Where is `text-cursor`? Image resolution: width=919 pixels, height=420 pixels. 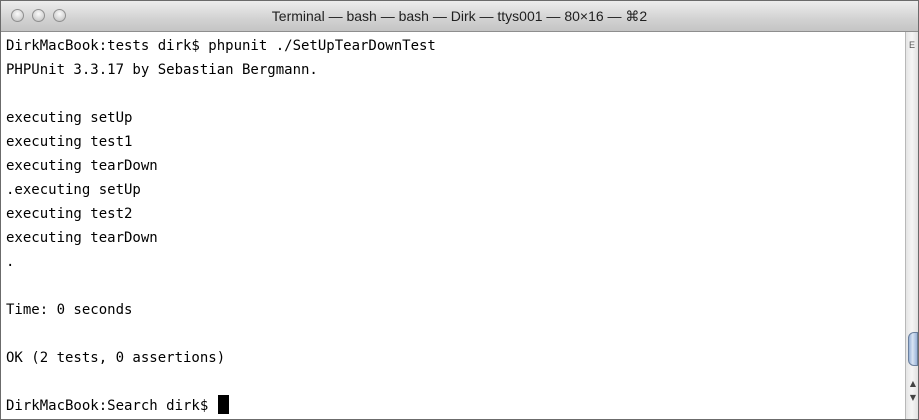
text-cursor is located at coordinates (223, 404).